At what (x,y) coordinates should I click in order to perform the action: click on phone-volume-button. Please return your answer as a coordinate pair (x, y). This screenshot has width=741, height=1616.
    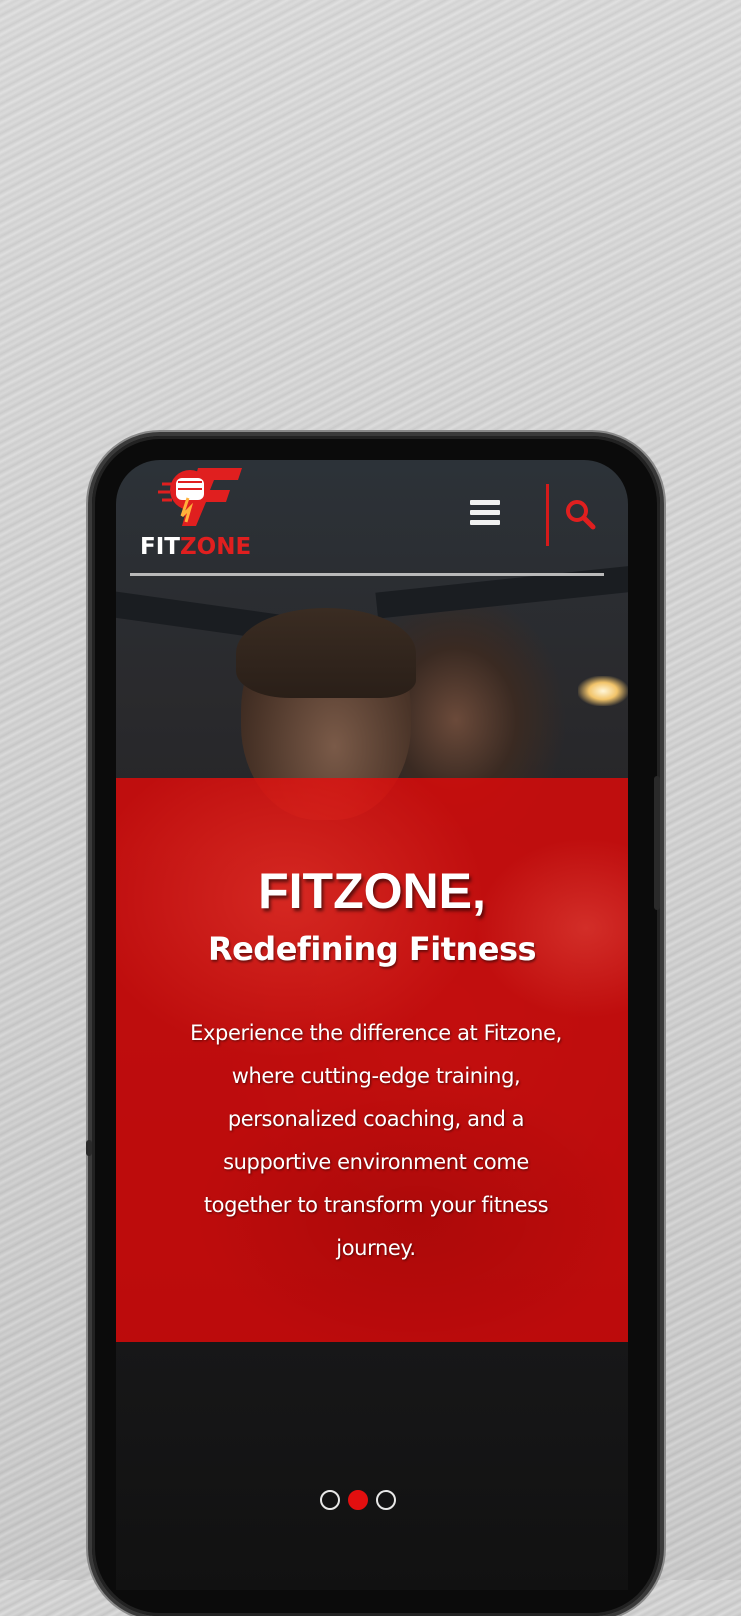
    Looking at the image, I should click on (89, 1148).